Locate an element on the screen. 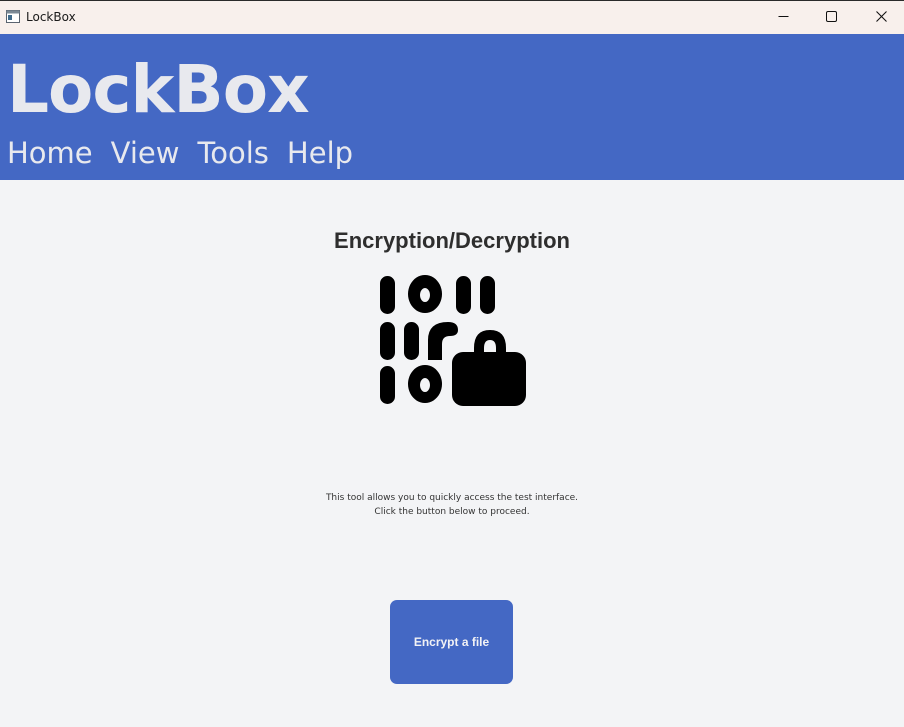 The height and width of the screenshot is (727, 904). main-nav: Home View Tools Help is located at coordinates (180, 153).